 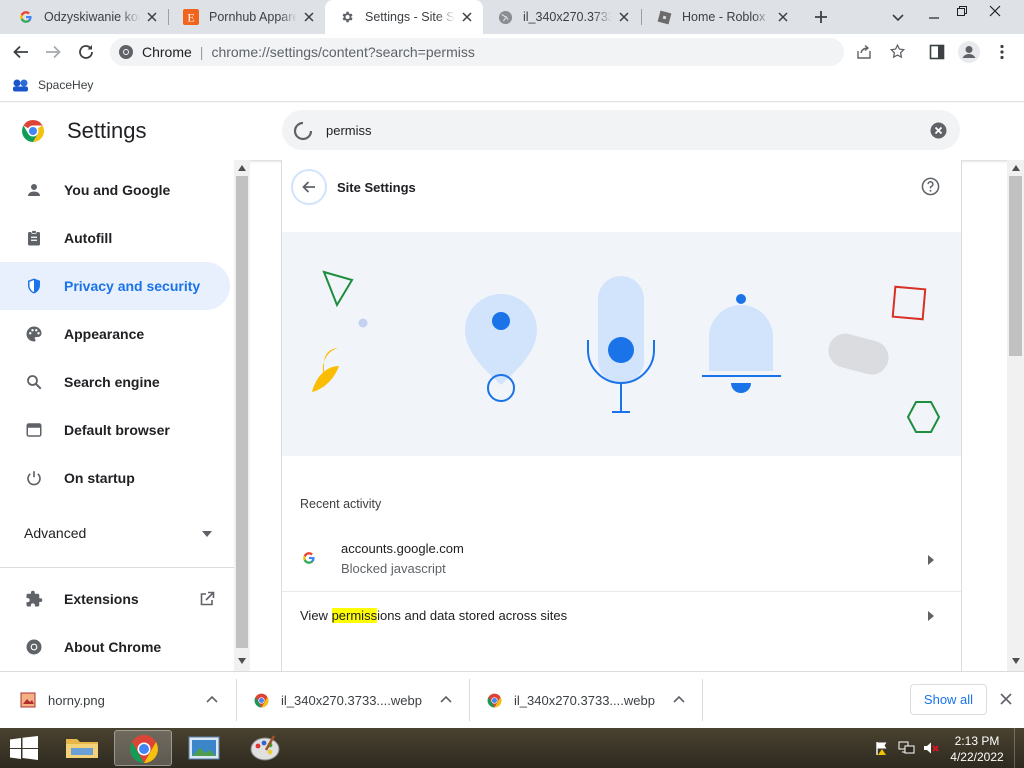 What do you see at coordinates (923, 417) in the screenshot?
I see `hexagon-decoration` at bounding box center [923, 417].